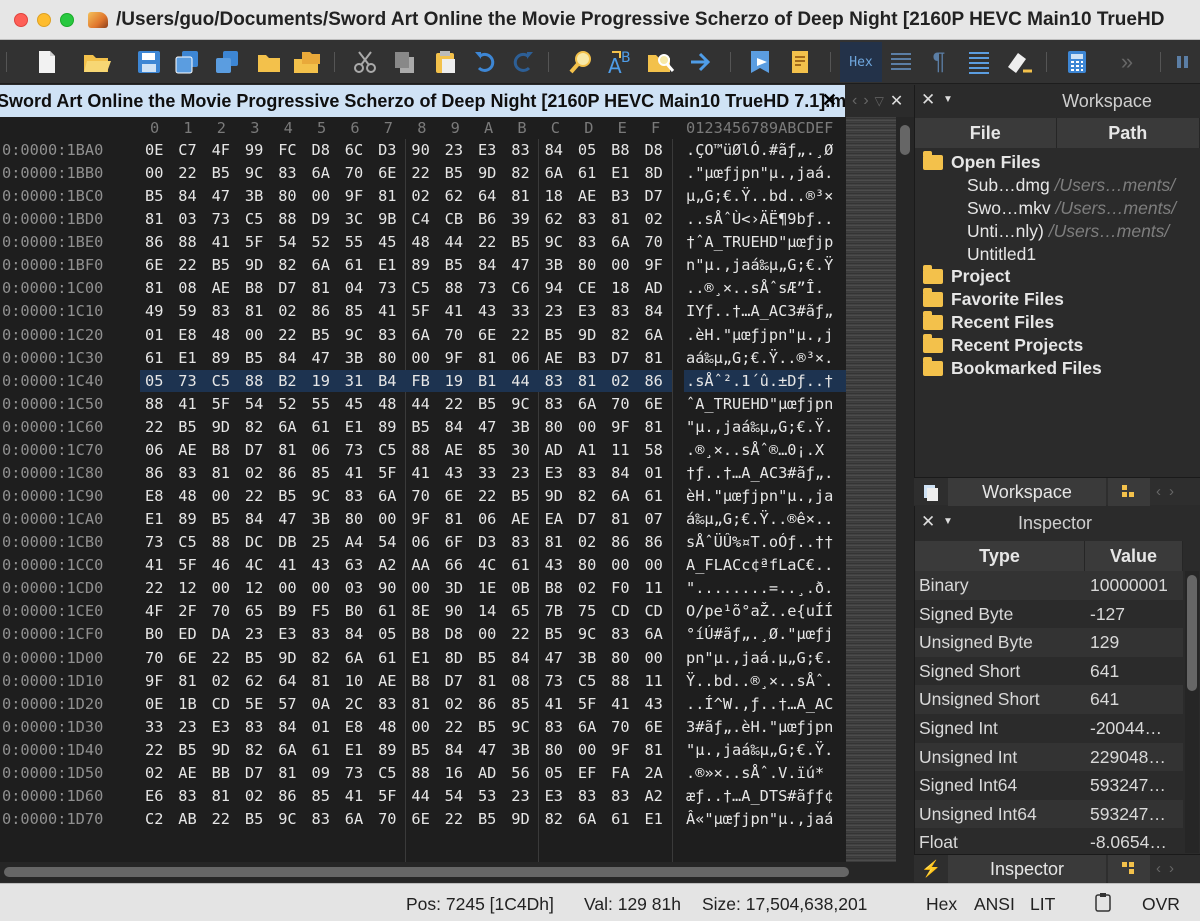  I want to click on byte-cell: 1B, so click(194, 704).